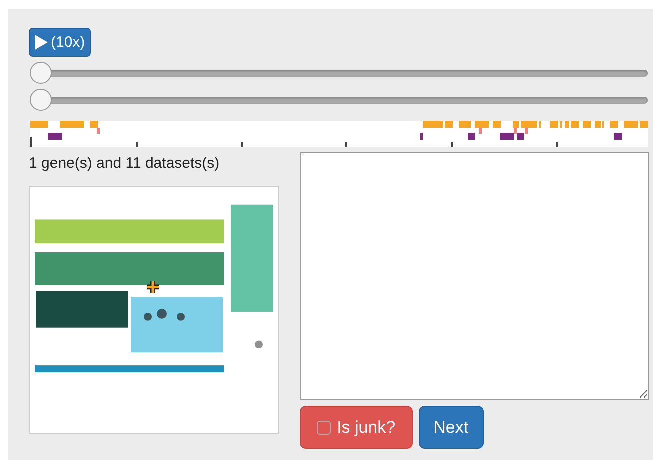  I want to click on summary-text: 1 gene(s) and 11 datasets(s), so click(125, 163).